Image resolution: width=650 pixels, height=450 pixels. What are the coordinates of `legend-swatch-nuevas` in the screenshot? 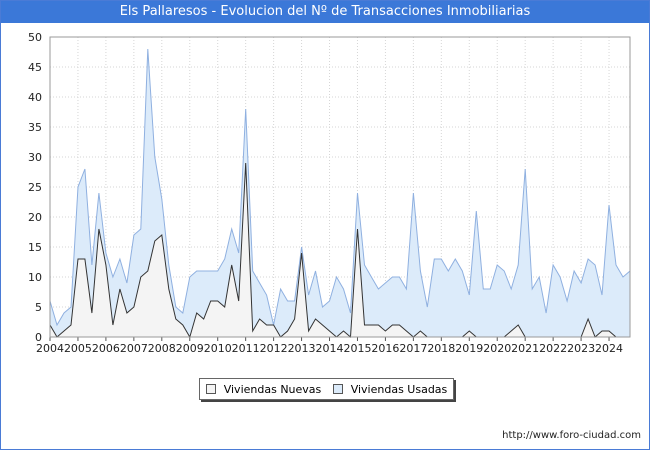 It's located at (210, 389).